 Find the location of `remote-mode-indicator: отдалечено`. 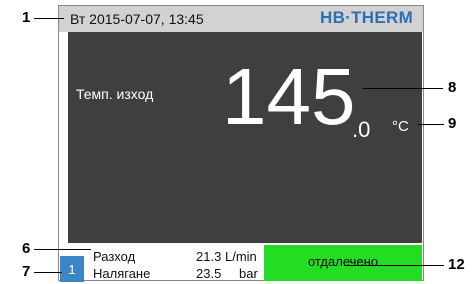

remote-mode-indicator: отдалечено is located at coordinates (343, 263).